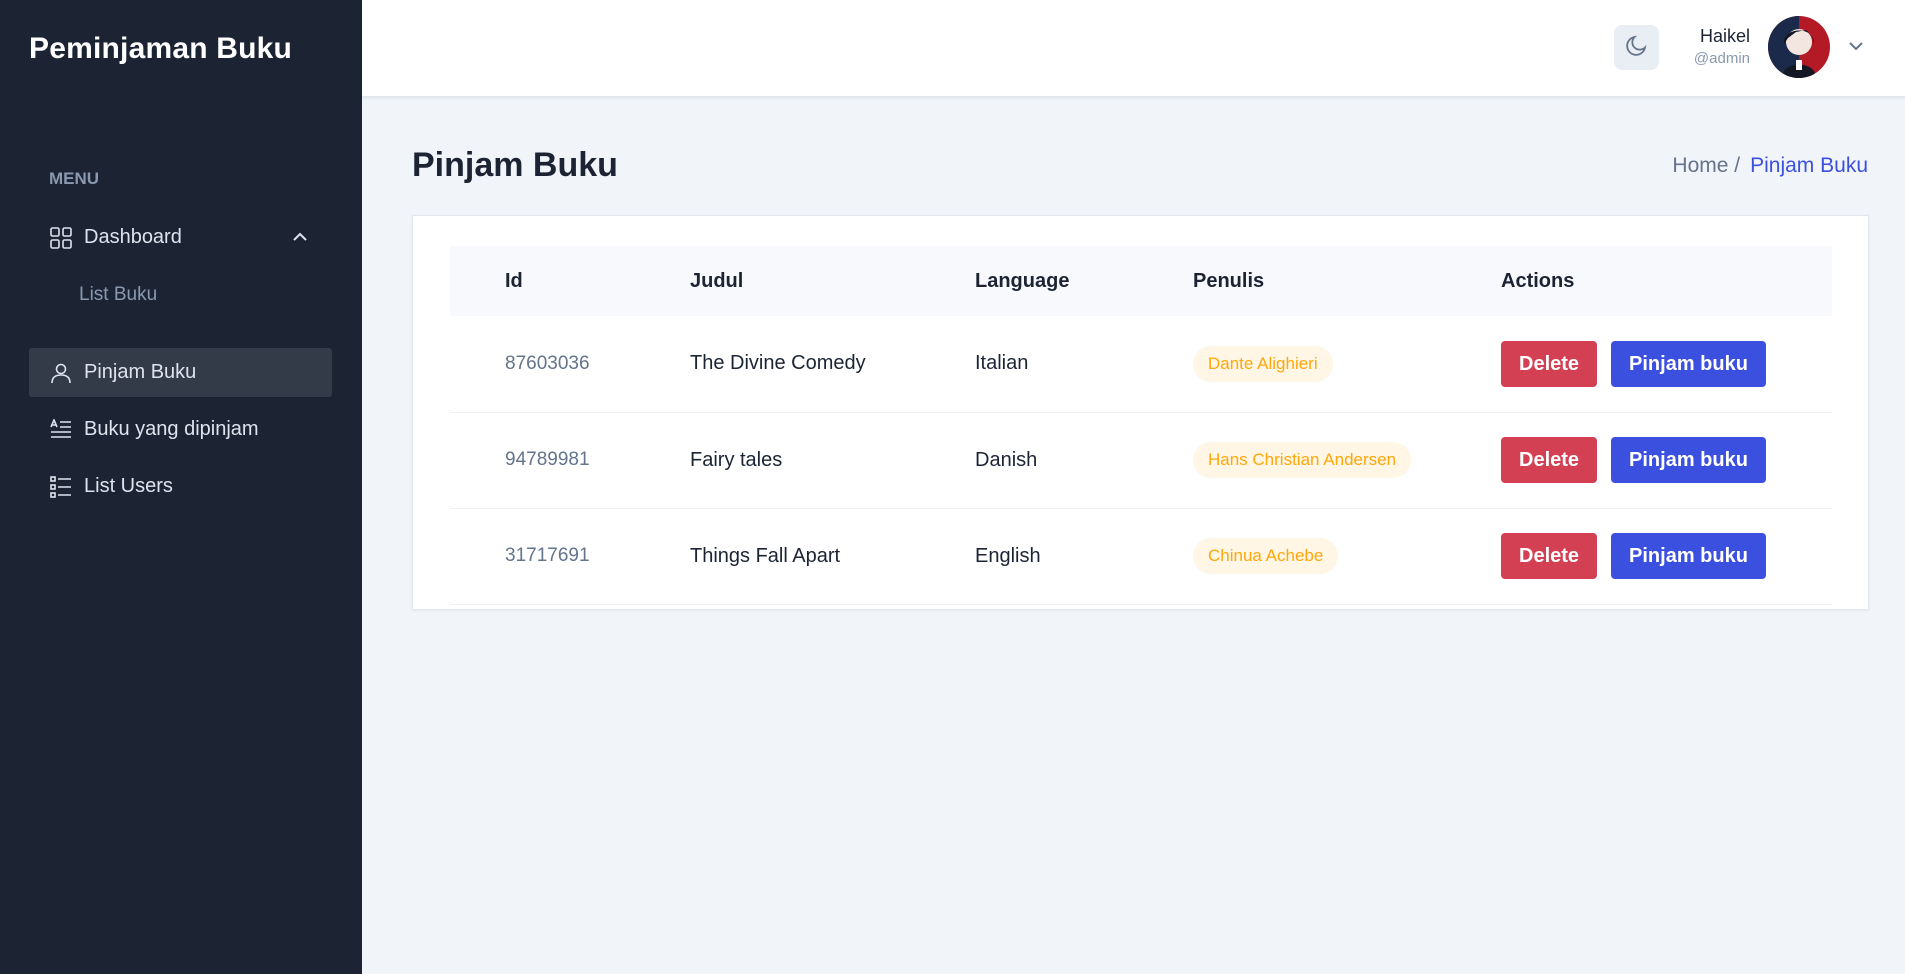 The image size is (1905, 974). I want to click on breadcrumb-home-link: Home /, so click(1706, 166).